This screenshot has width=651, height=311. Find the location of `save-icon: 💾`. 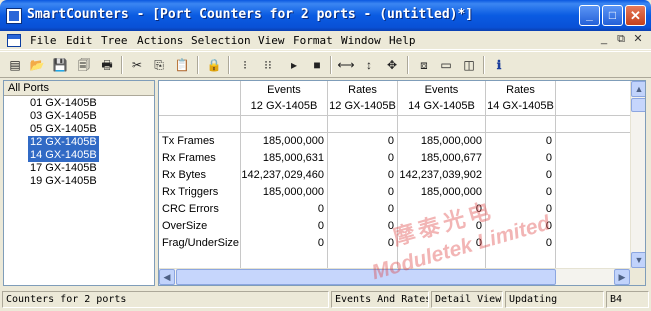

save-icon: 💾 is located at coordinates (60, 65).